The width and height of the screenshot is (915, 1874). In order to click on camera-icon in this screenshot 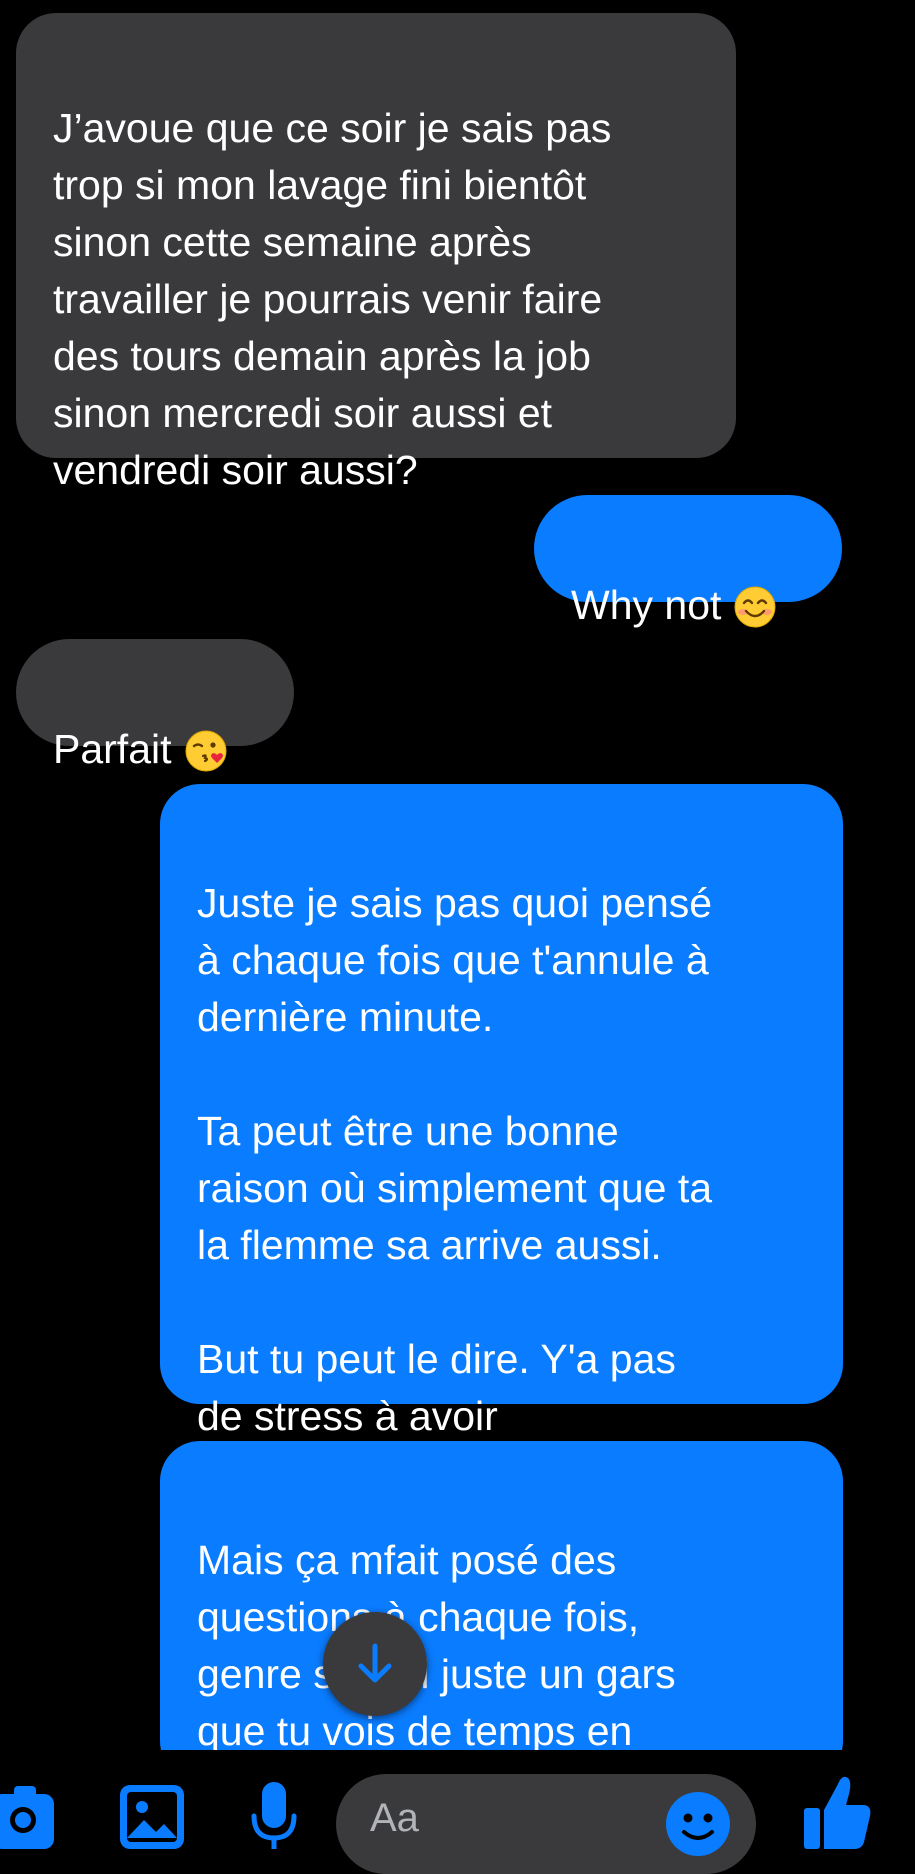, I will do `click(27, 1817)`.